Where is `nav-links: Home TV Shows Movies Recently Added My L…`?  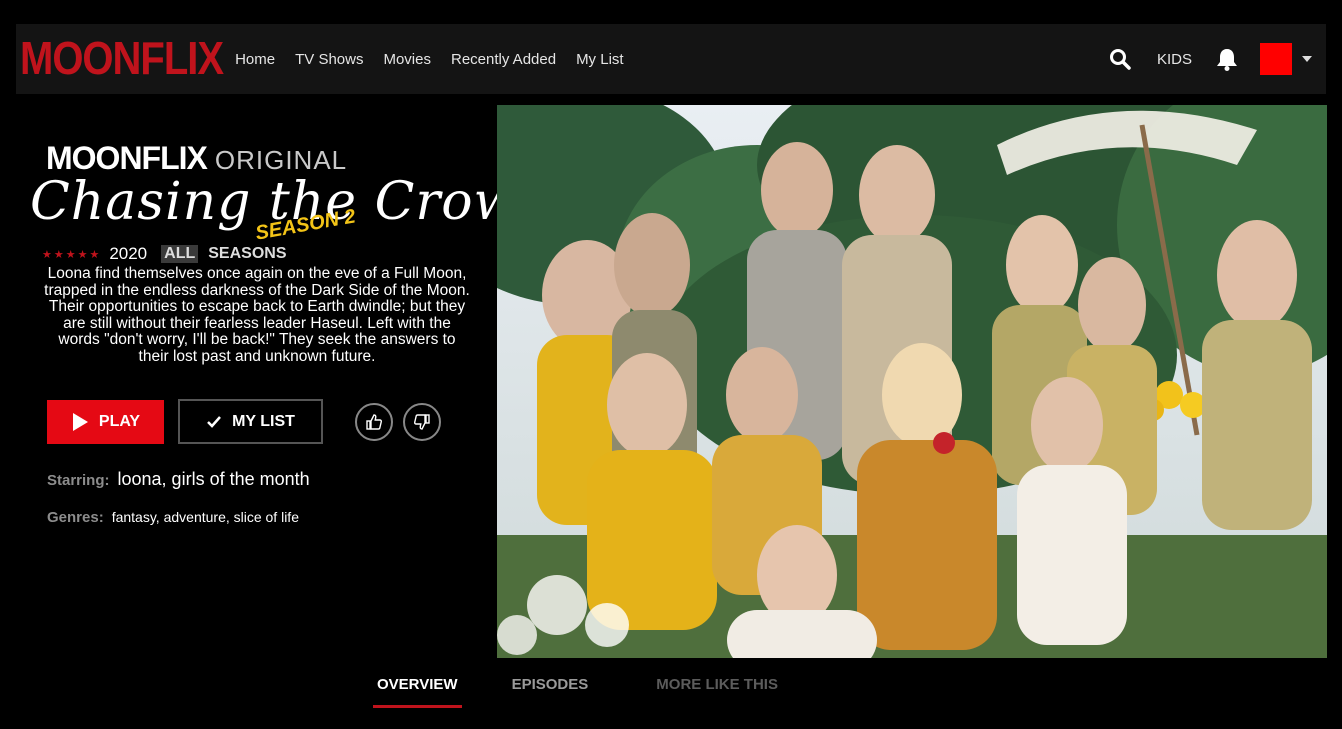 nav-links: Home TV Shows Movies Recently Added My L… is located at coordinates (439, 59).